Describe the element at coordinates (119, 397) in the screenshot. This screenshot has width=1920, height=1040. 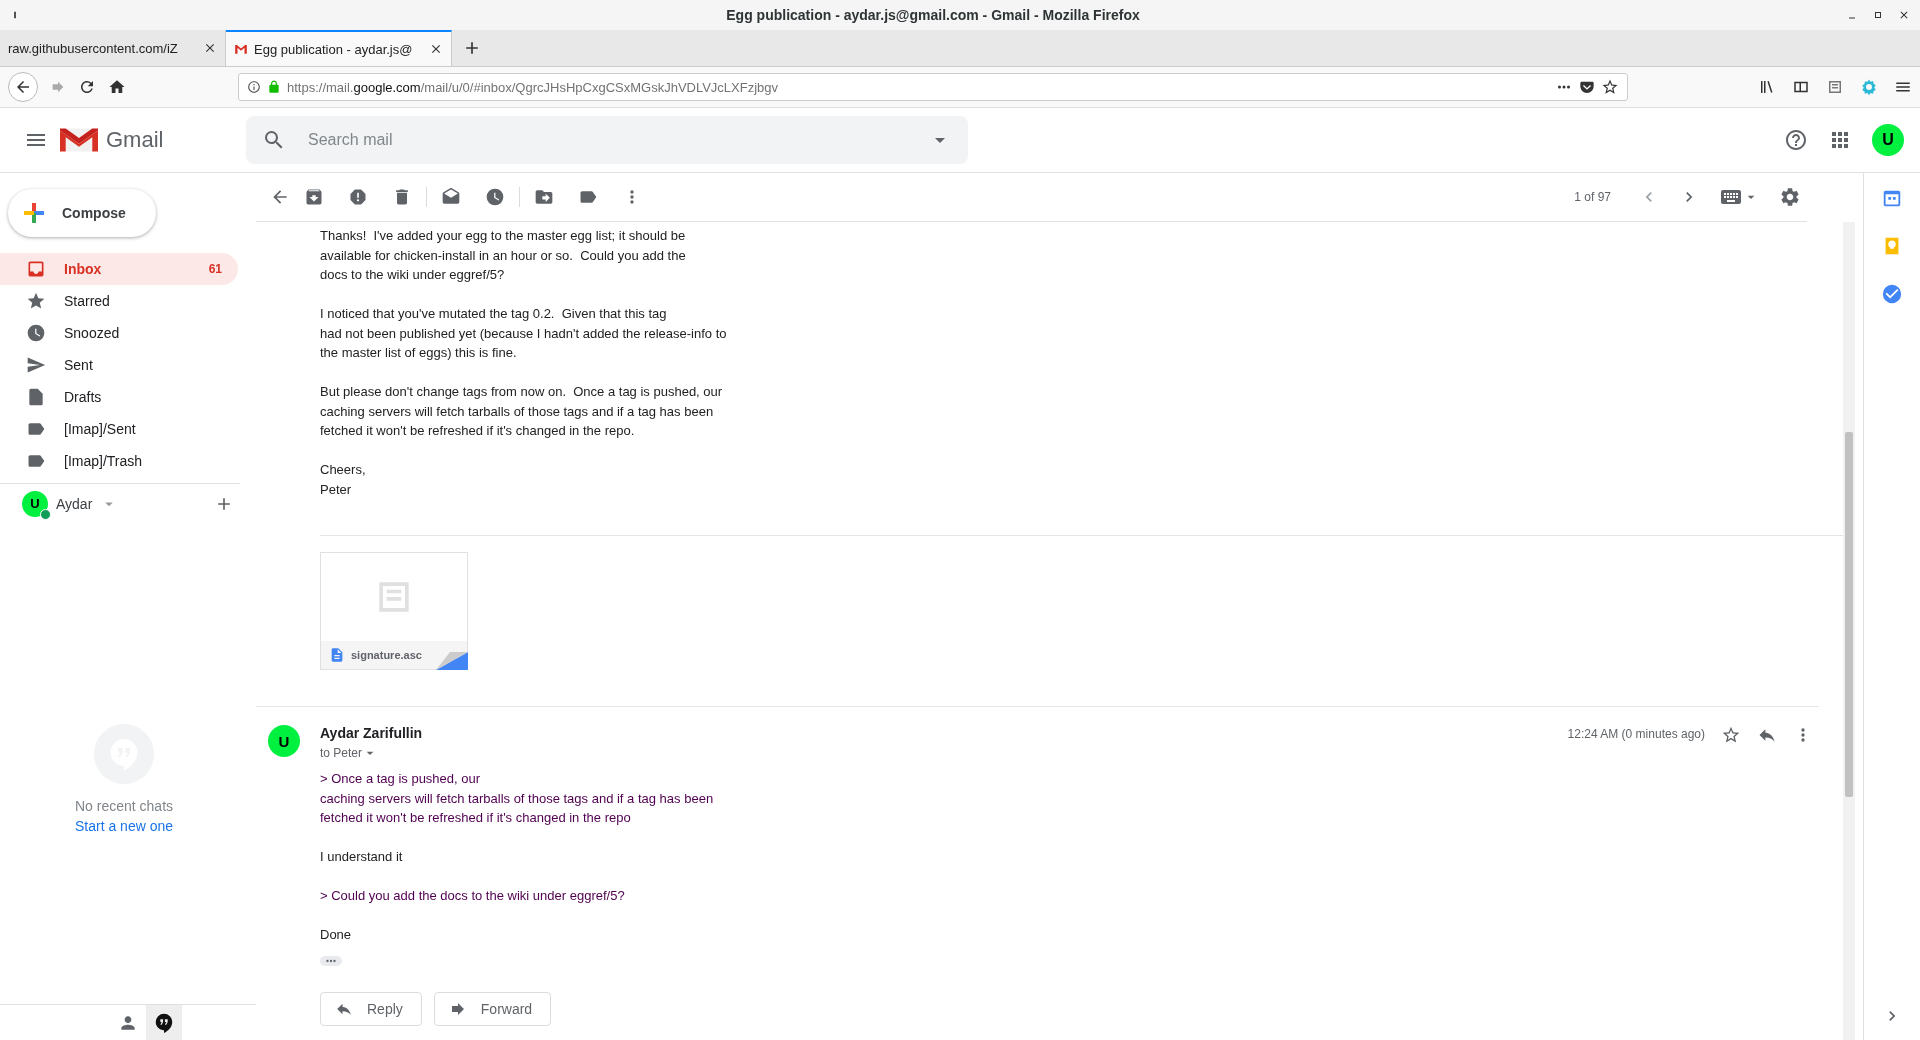
I see `folder-item: Drafts` at that location.